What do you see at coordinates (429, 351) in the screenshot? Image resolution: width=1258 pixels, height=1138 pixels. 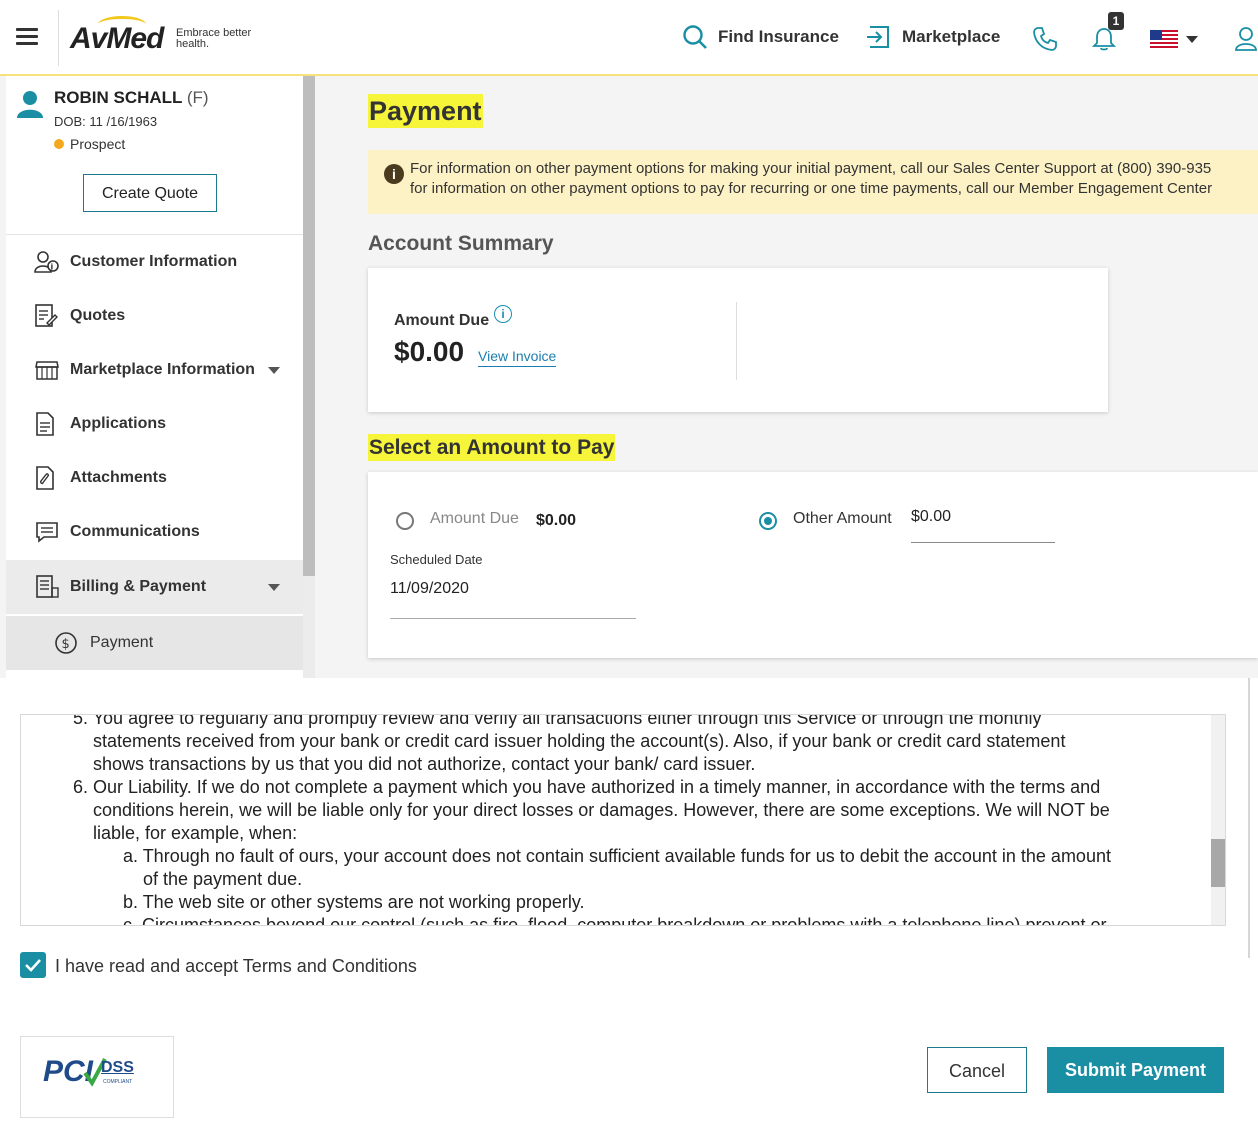 I see `amount-due-value: $0.00` at bounding box center [429, 351].